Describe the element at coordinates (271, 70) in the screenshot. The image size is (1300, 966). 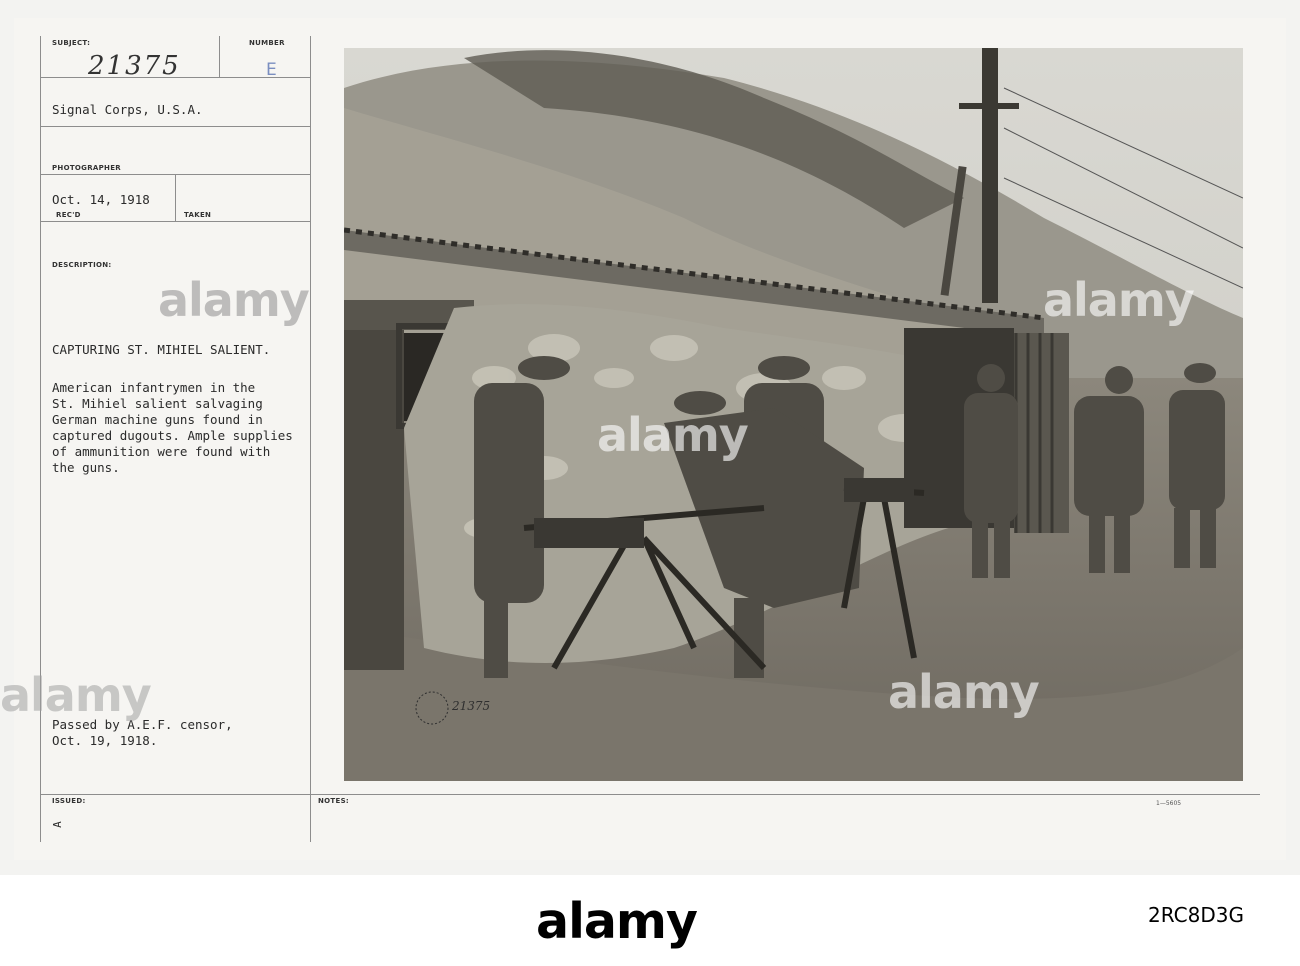
I see `number-stamp: E` at that location.